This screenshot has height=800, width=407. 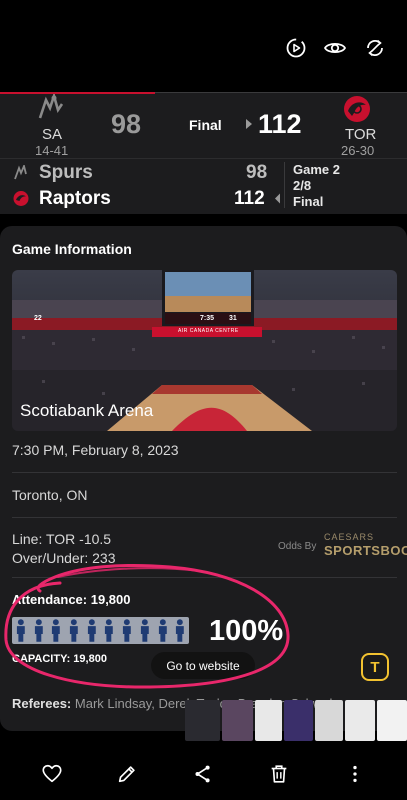 What do you see at coordinates (64, 558) in the screenshot?
I see `over-under: Over/Under: 233` at bounding box center [64, 558].